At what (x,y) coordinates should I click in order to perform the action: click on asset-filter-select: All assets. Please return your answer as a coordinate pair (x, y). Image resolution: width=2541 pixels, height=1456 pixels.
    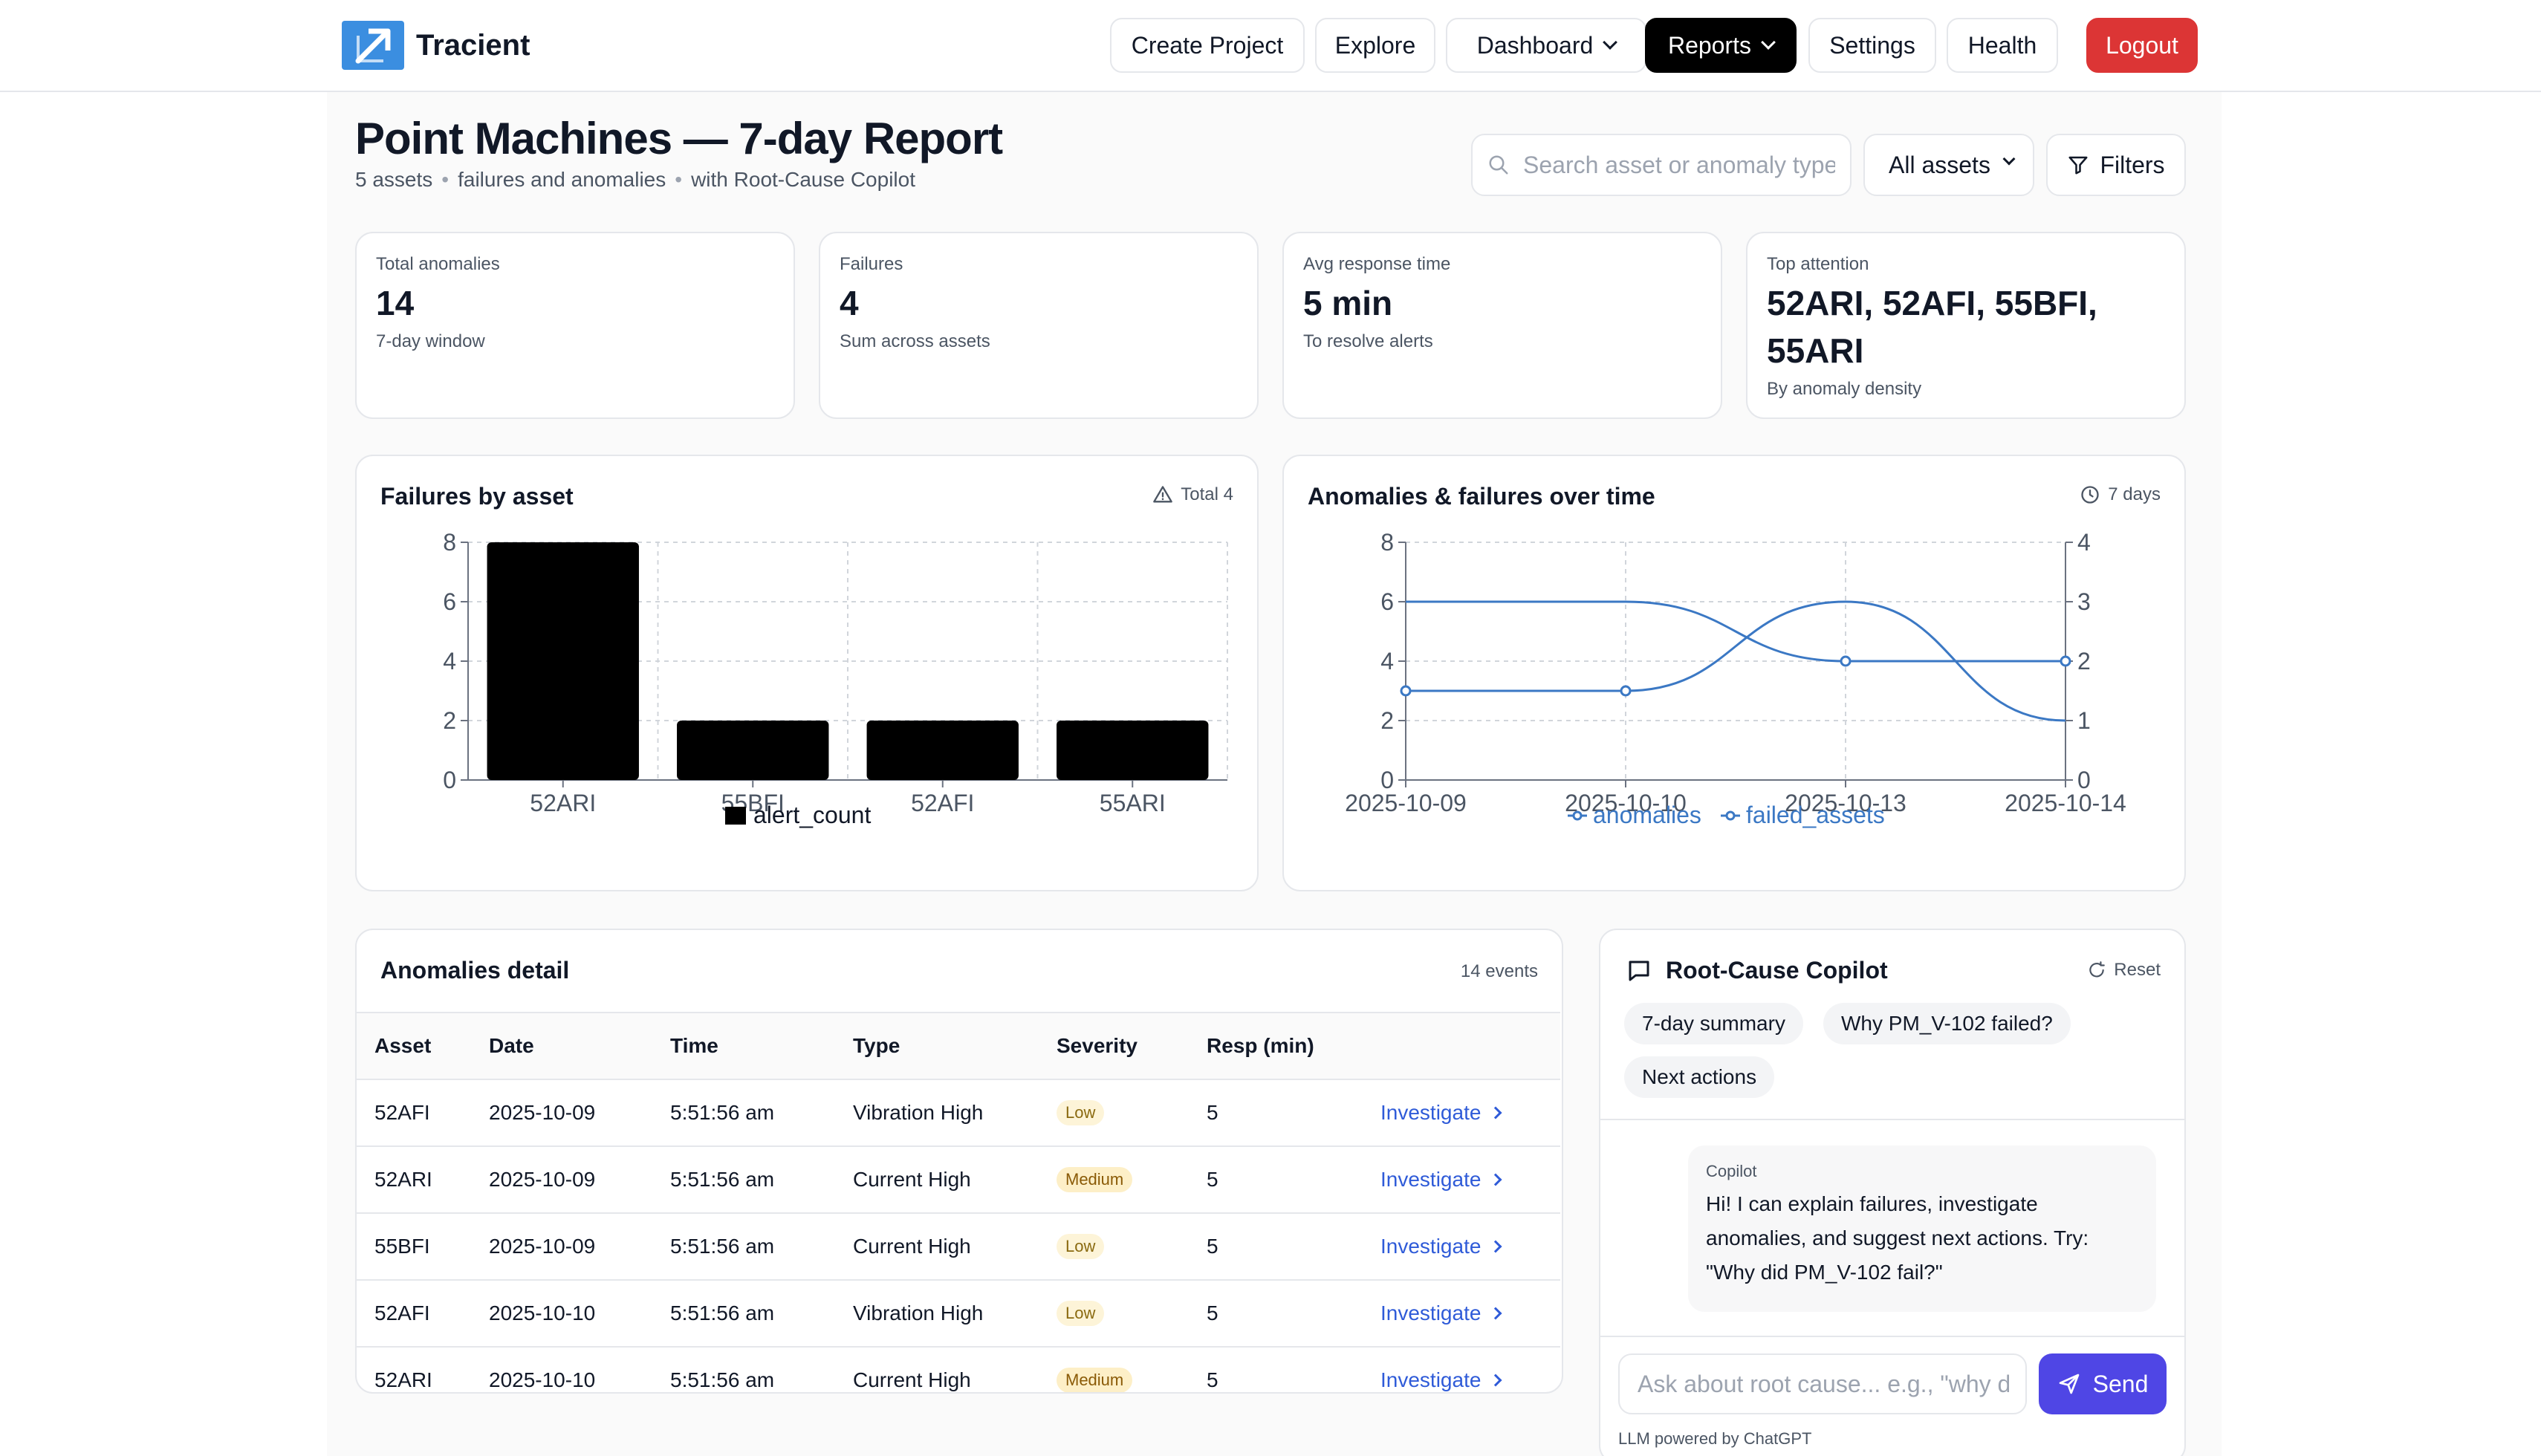
    Looking at the image, I should click on (1948, 165).